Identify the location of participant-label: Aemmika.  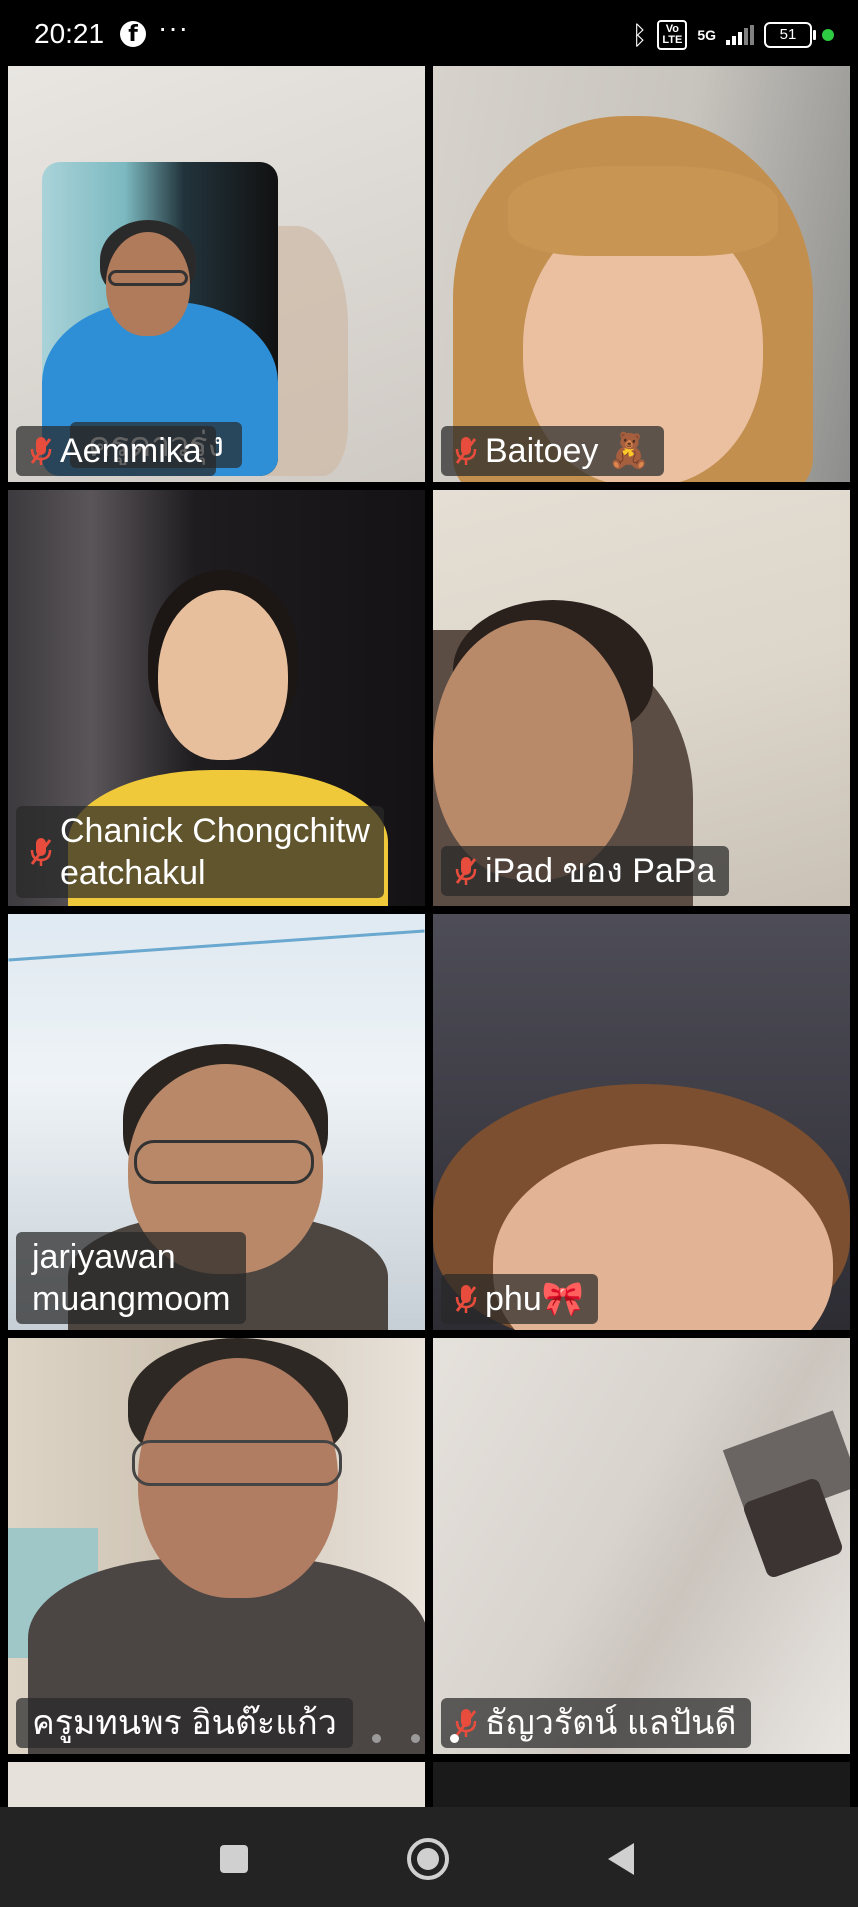
(116, 451).